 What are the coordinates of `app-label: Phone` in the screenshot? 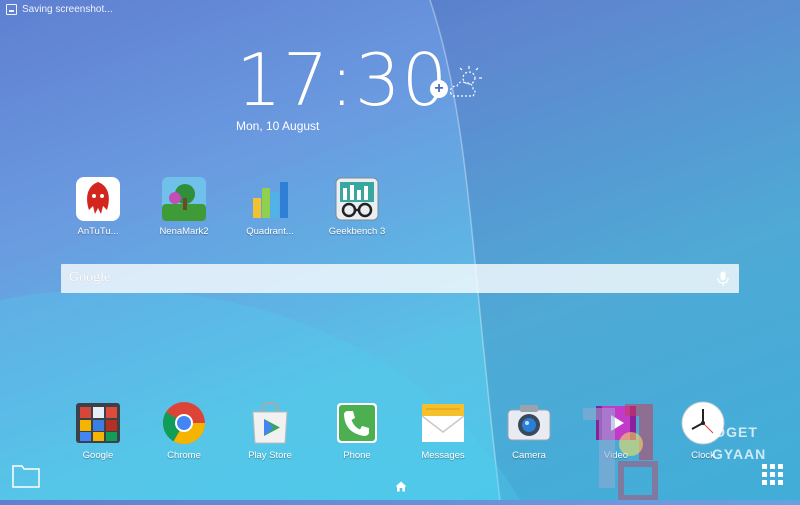 It's located at (357, 455).